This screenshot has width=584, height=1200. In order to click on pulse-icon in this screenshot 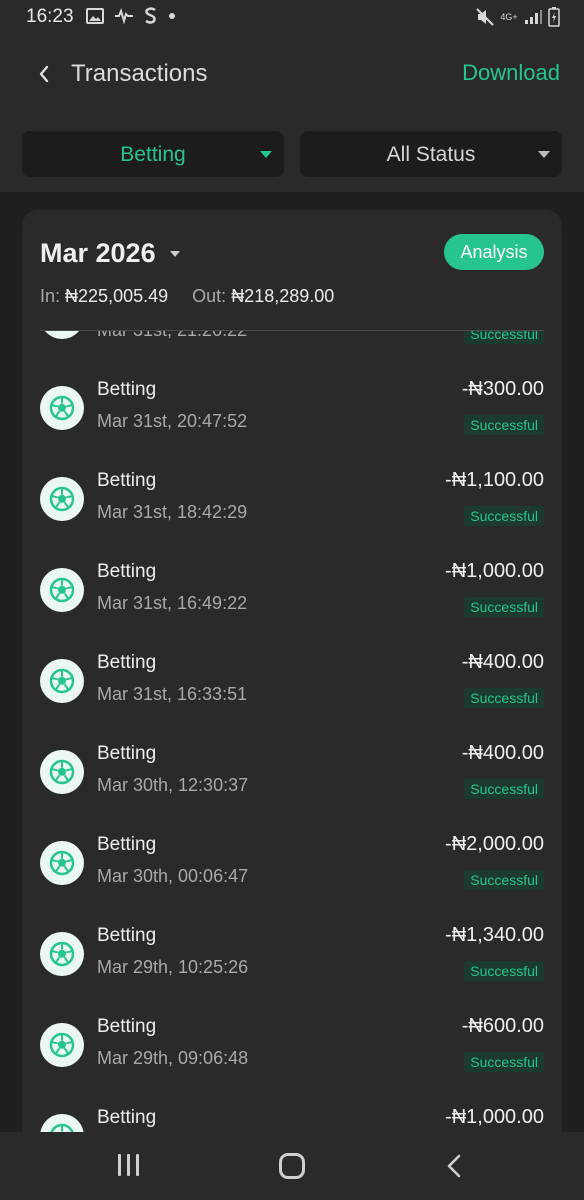, I will do `click(124, 16)`.